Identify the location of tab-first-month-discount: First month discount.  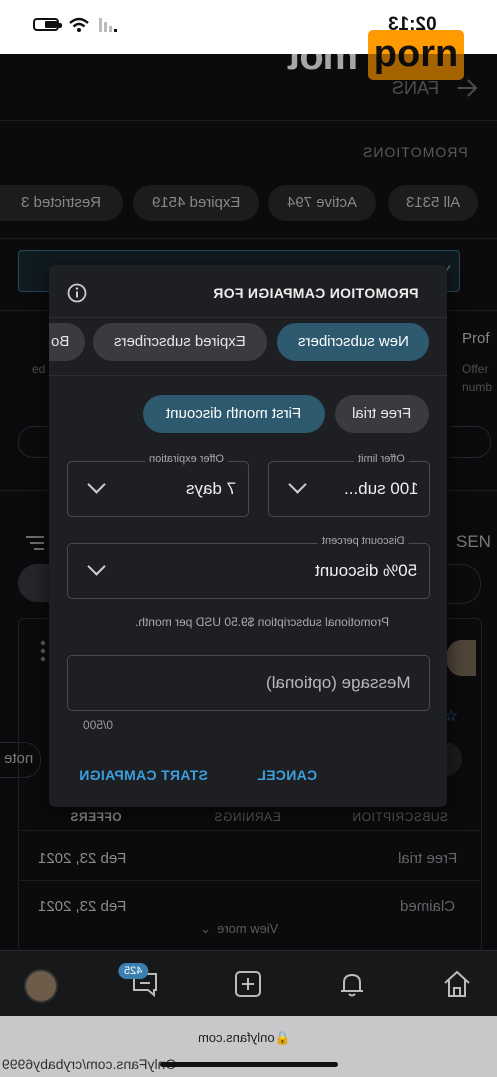
(234, 414).